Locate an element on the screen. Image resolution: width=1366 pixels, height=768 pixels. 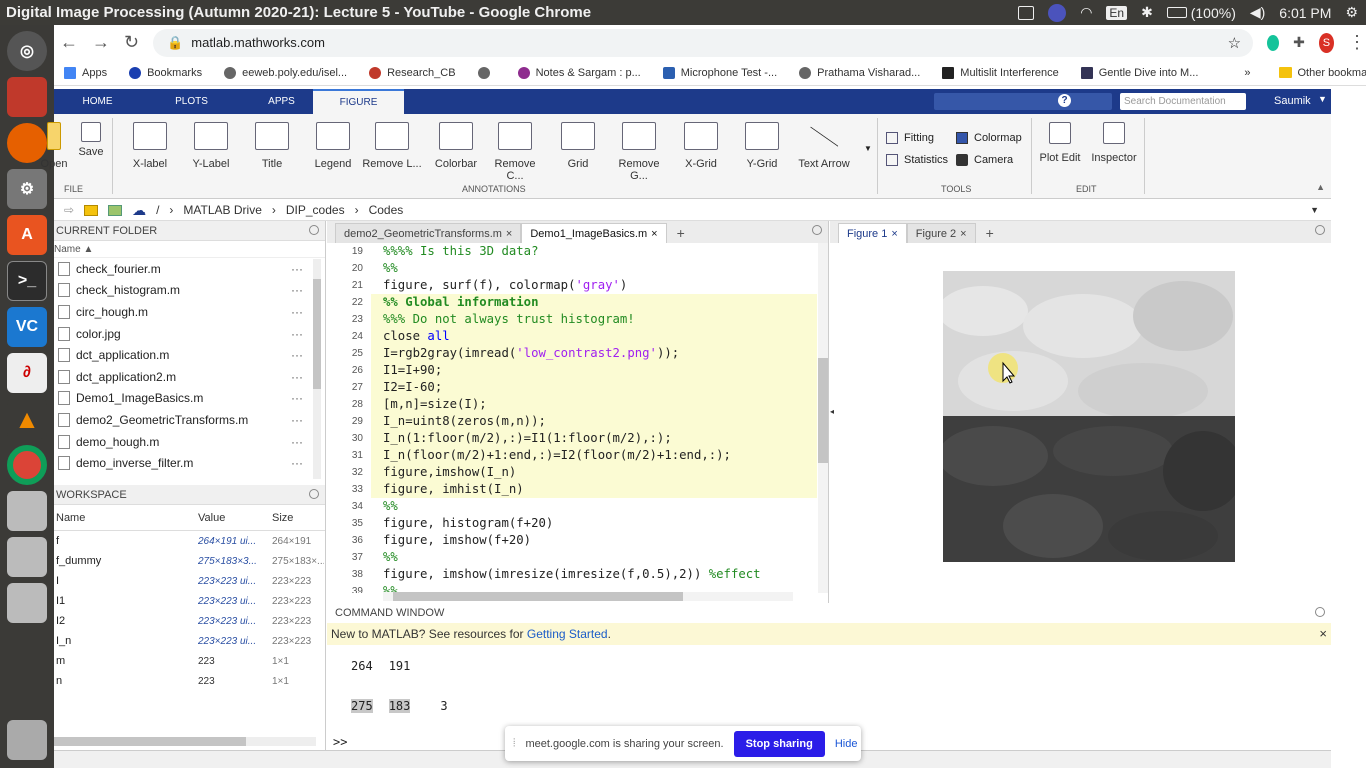
bookmark-apps: Apps is located at coordinates (85, 72).